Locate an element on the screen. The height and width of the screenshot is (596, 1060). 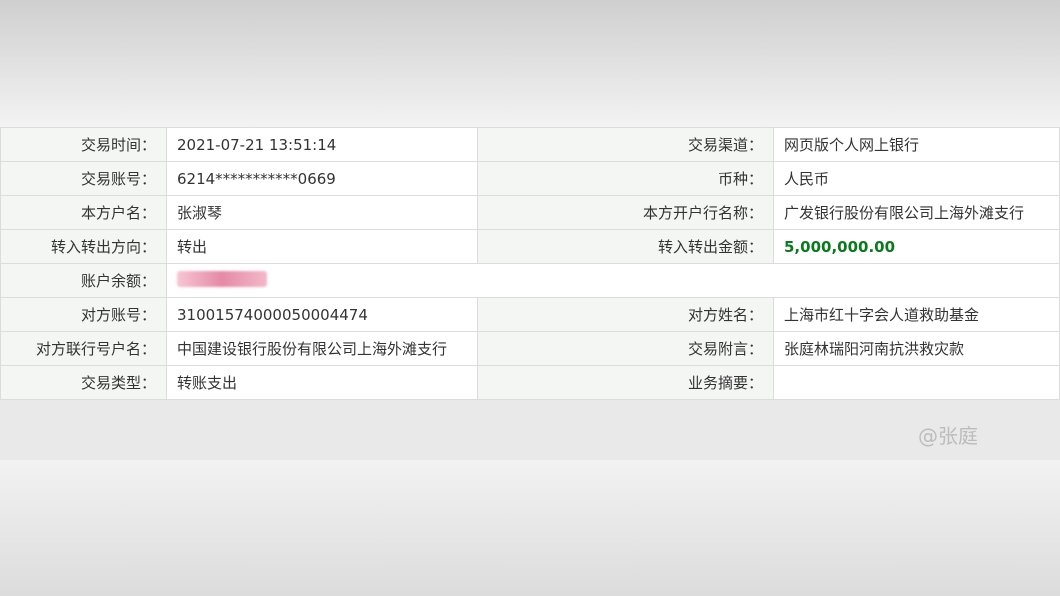
table-row: 转入转出方向： 转出 转入转出金额： 5,000,000.00 is located at coordinates (530, 246).